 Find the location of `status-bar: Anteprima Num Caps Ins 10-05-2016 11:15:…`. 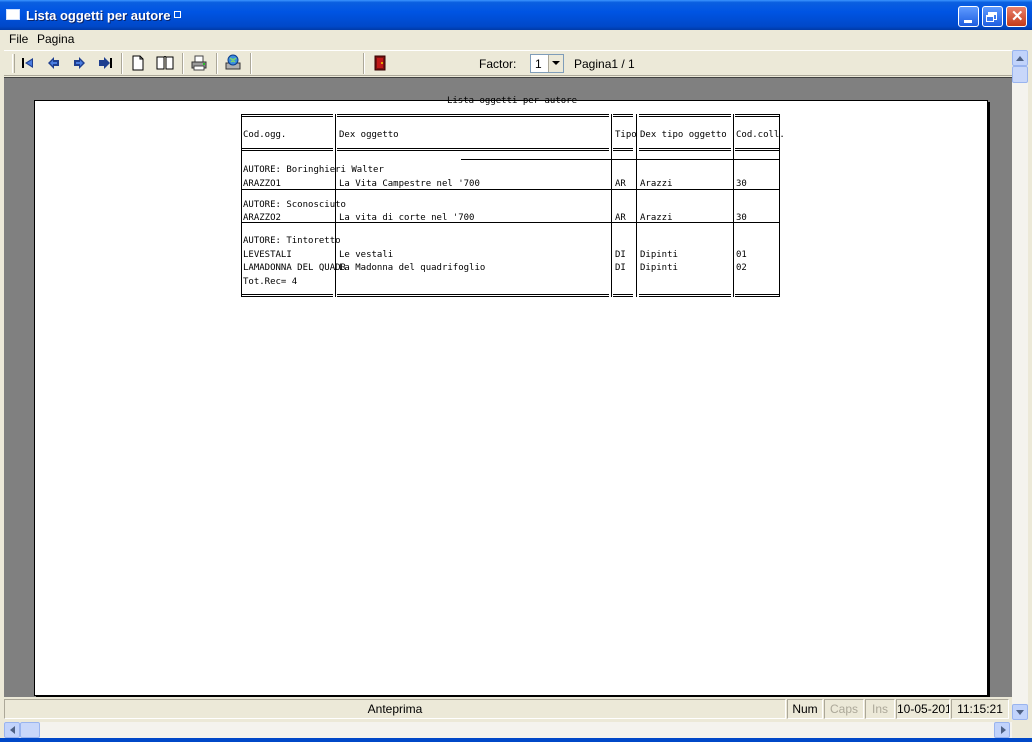

status-bar: Anteprima Num Caps Ins 10-05-2016 11:15:… is located at coordinates (508, 709).